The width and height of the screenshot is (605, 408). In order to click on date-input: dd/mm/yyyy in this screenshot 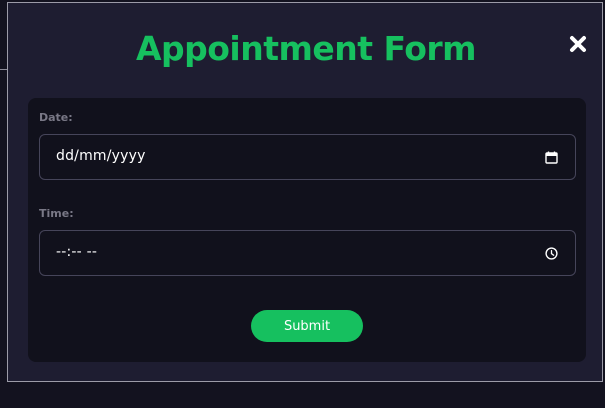, I will do `click(307, 157)`.